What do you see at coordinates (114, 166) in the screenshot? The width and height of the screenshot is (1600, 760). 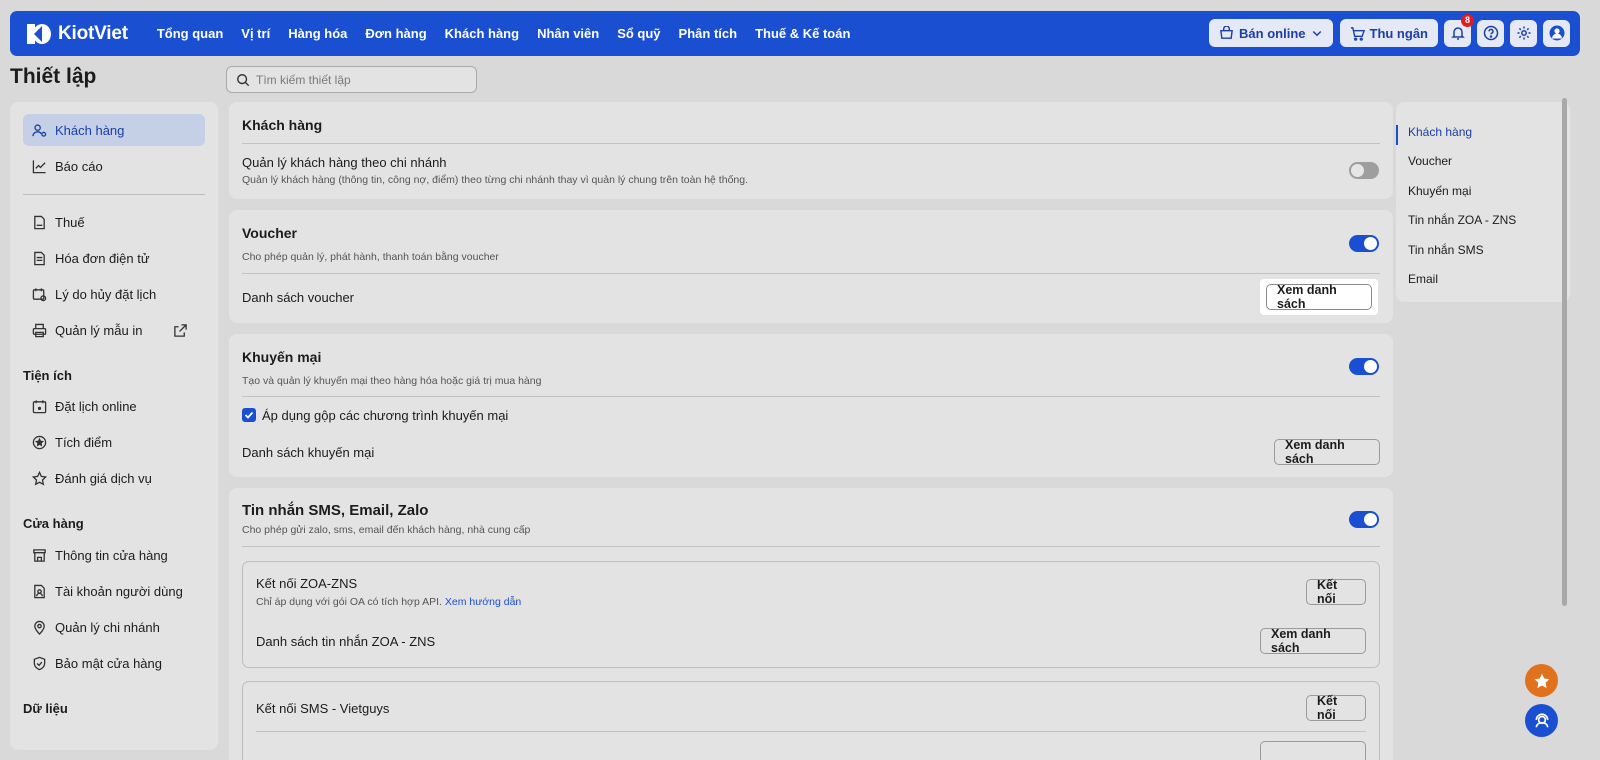 I see `sidebar-item-bao-cao: Báo cáo` at bounding box center [114, 166].